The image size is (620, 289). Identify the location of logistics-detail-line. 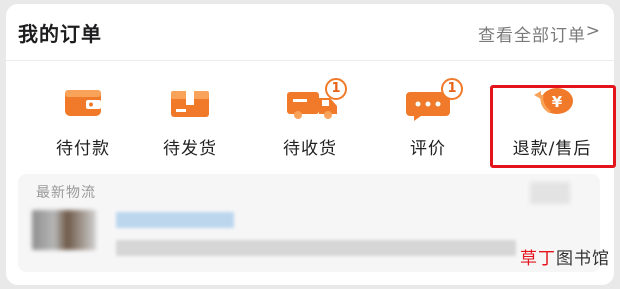
(316, 248).